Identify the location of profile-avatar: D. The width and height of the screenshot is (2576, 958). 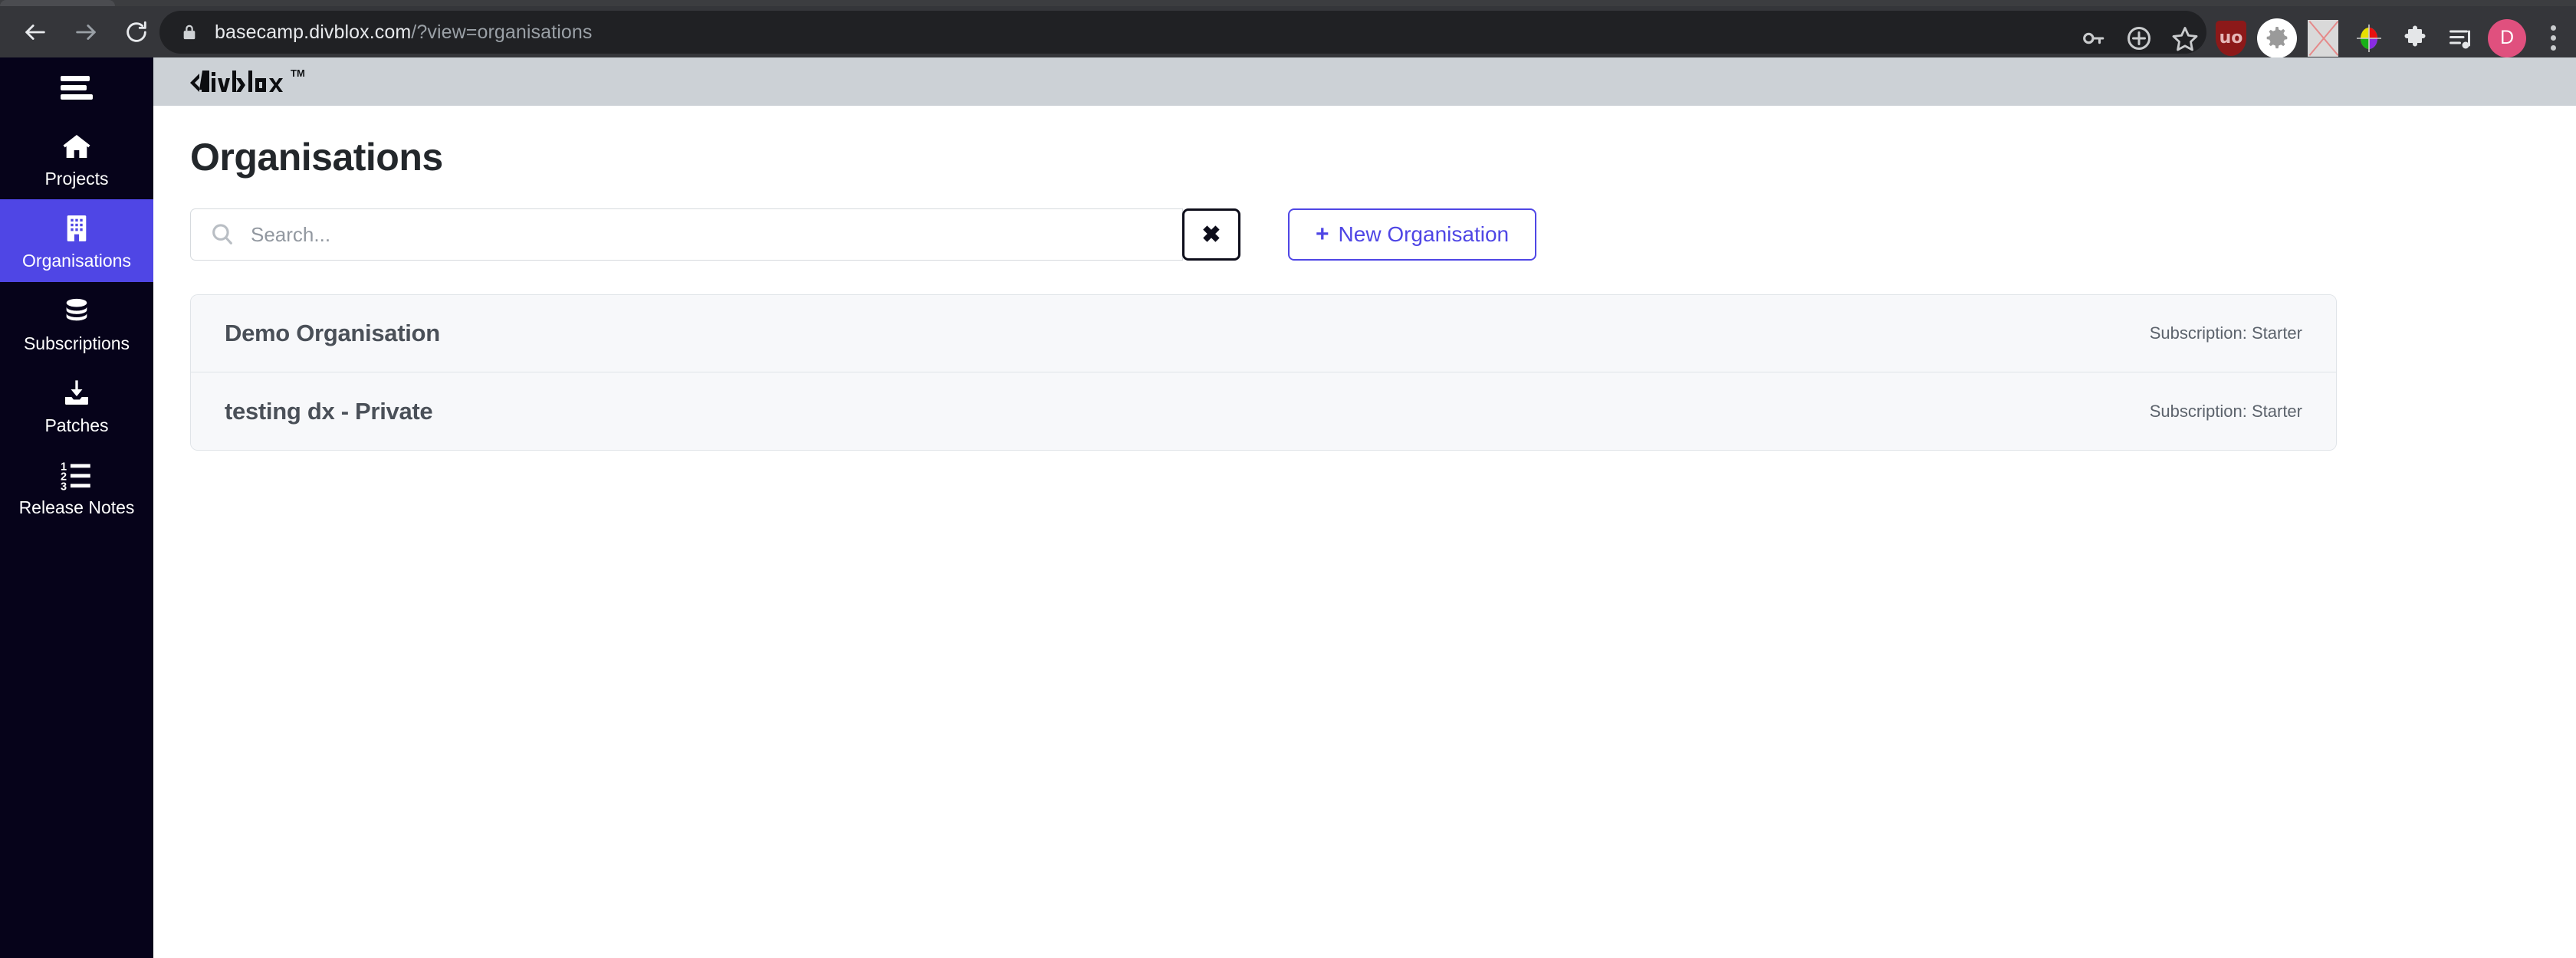
(2507, 38).